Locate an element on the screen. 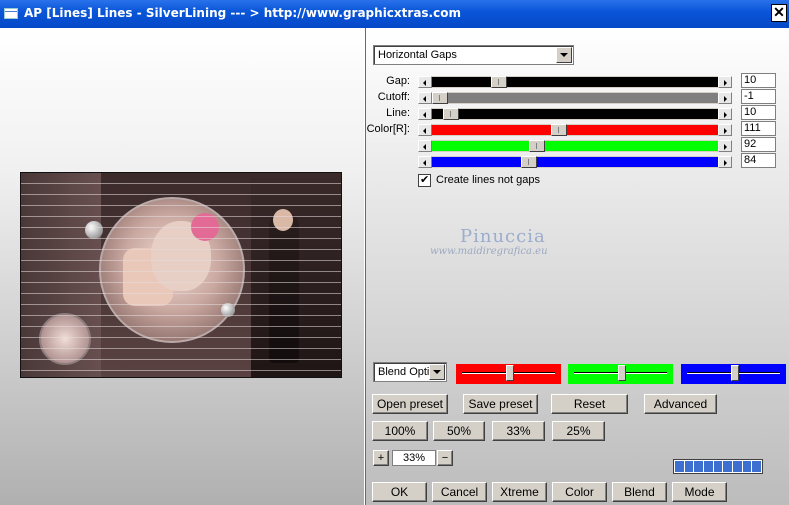 The image size is (789, 505). ok-button: OK is located at coordinates (399, 492).